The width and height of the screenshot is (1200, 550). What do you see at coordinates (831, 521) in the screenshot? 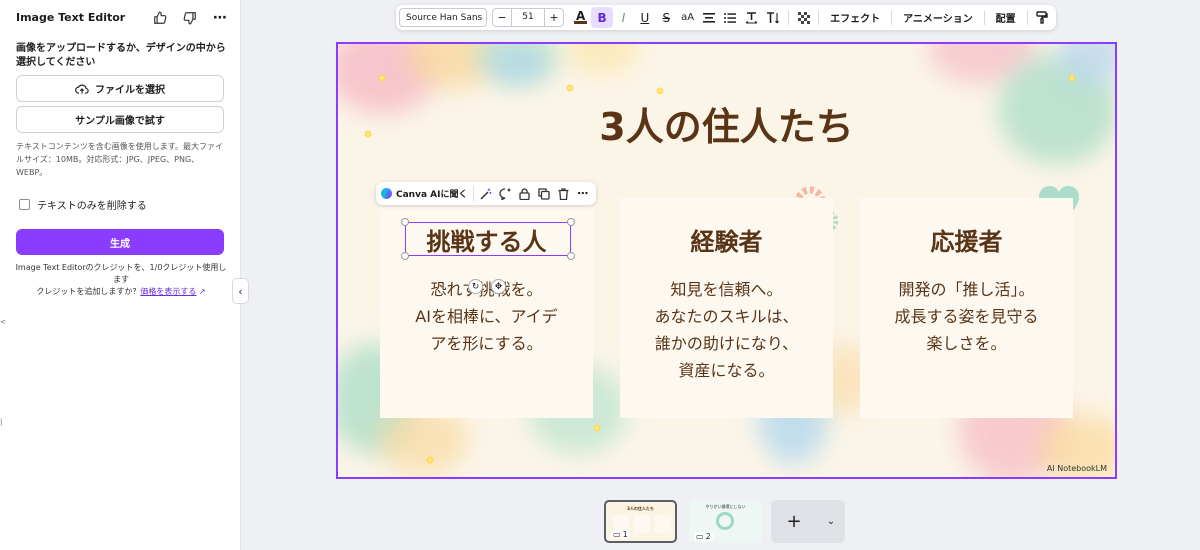
I see `chevron-down-icon: ⌄` at bounding box center [831, 521].